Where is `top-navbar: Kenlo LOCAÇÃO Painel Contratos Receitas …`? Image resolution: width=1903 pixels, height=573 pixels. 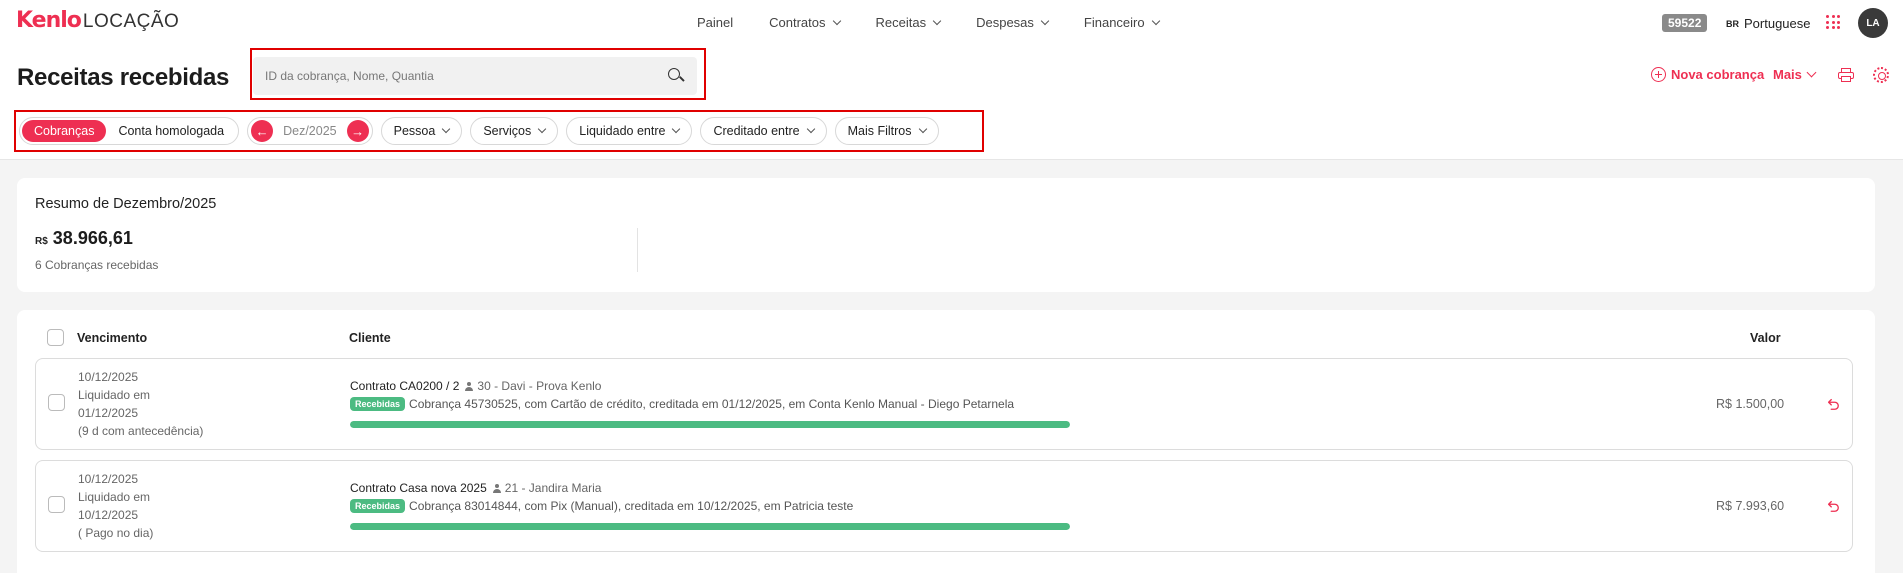
top-navbar: Kenlo LOCAÇÃO Painel Contratos Receitas … is located at coordinates (951, 23).